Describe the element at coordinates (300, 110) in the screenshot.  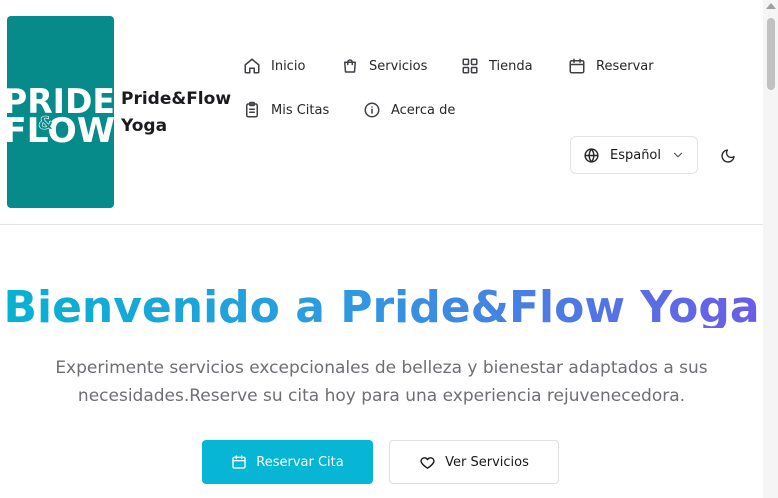
I see `nav-label: Mis Citas` at that location.